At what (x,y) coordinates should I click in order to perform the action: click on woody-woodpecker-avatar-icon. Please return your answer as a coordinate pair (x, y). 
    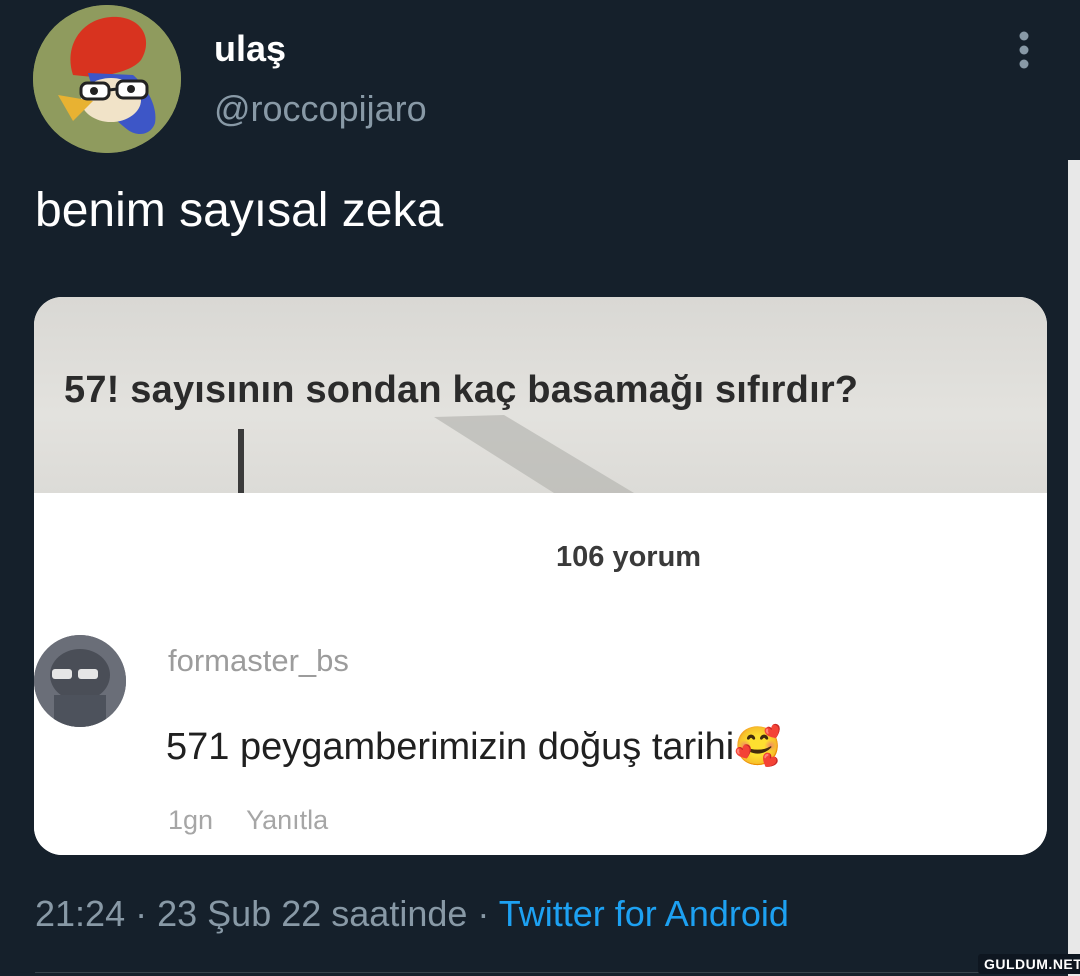
    Looking at the image, I should click on (107, 79).